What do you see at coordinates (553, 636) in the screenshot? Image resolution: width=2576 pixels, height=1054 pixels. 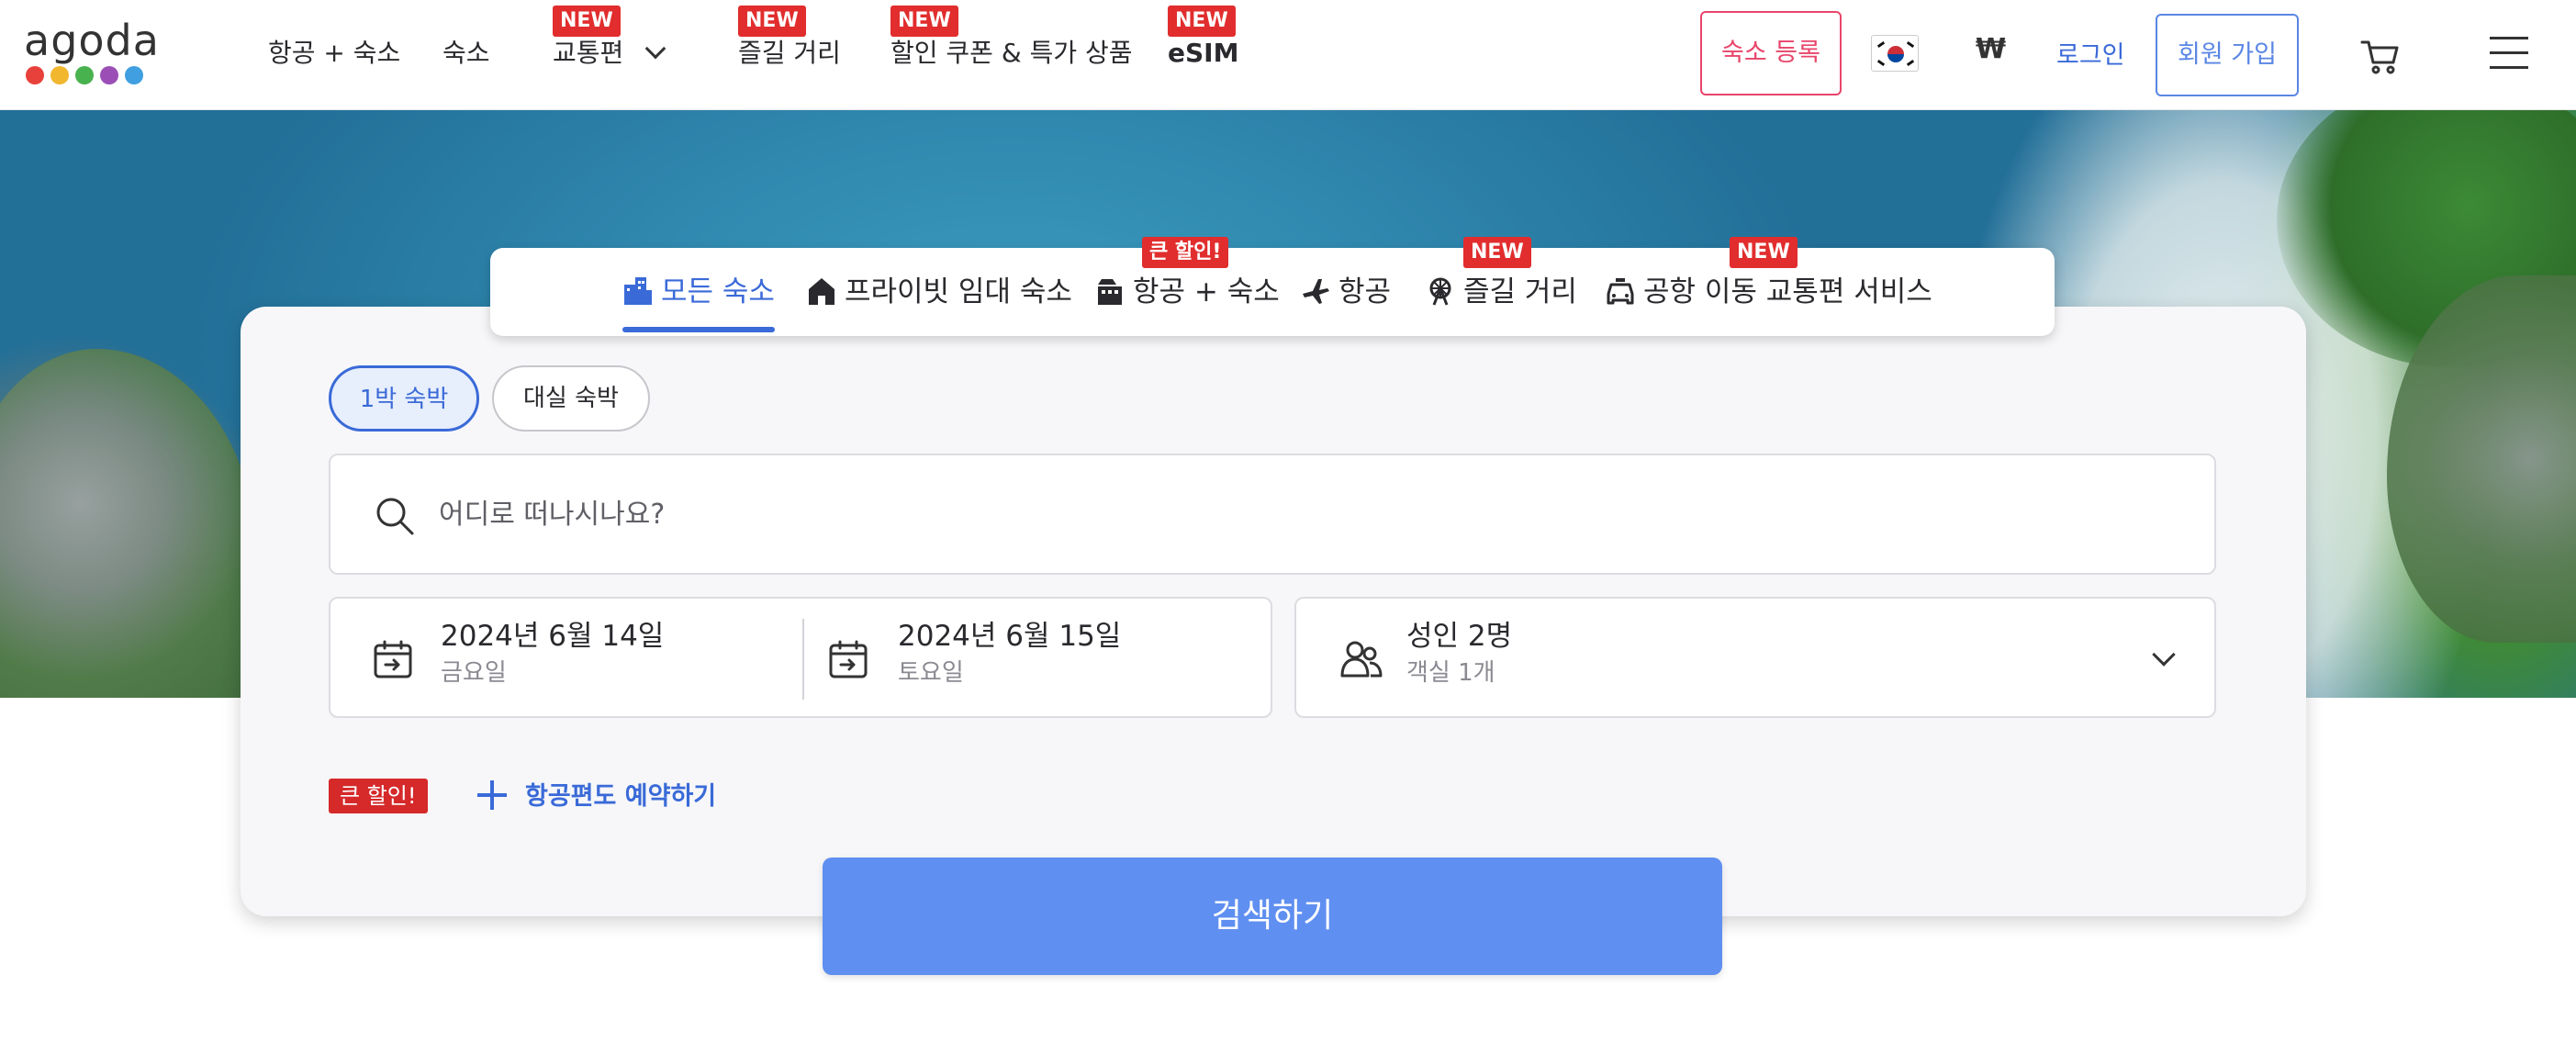 I see `checkin-date-value: 2024년 6월 14일` at bounding box center [553, 636].